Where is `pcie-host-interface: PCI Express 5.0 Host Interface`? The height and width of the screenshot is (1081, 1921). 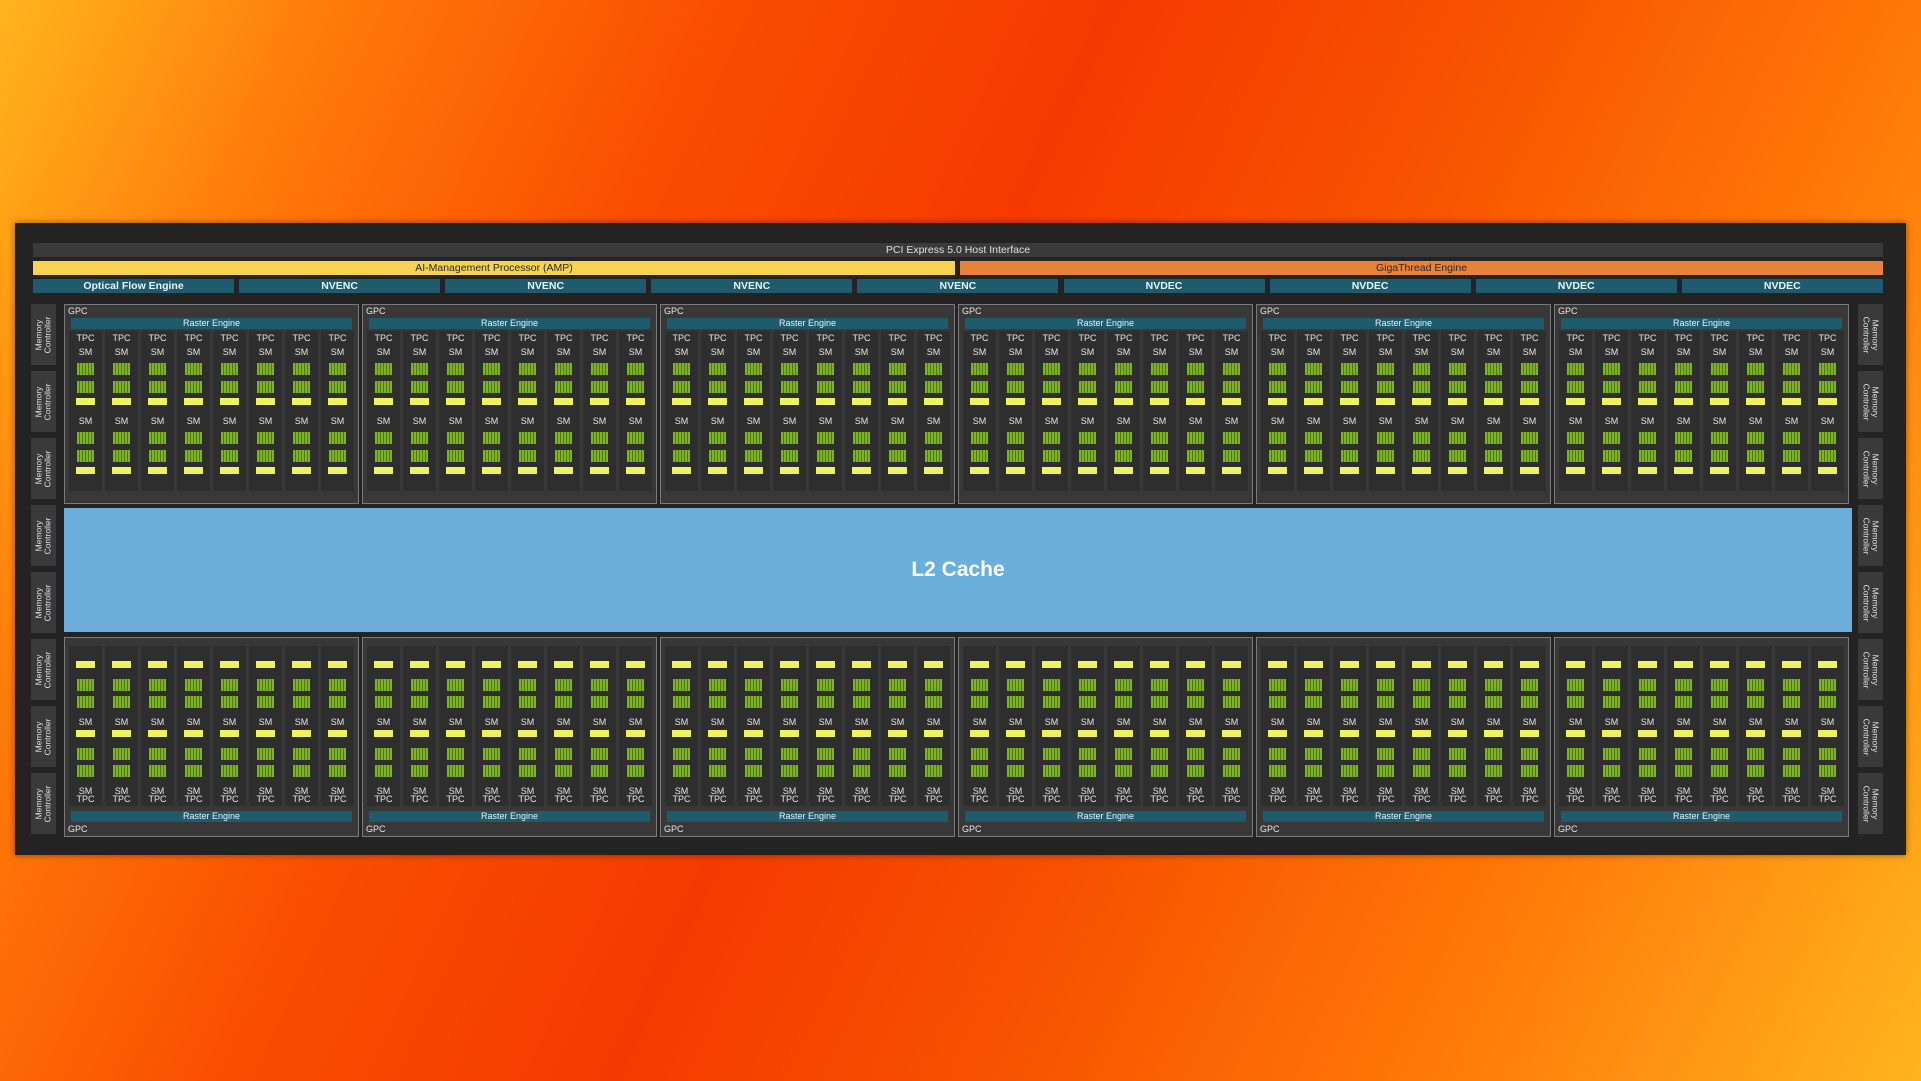 pcie-host-interface: PCI Express 5.0 Host Interface is located at coordinates (958, 250).